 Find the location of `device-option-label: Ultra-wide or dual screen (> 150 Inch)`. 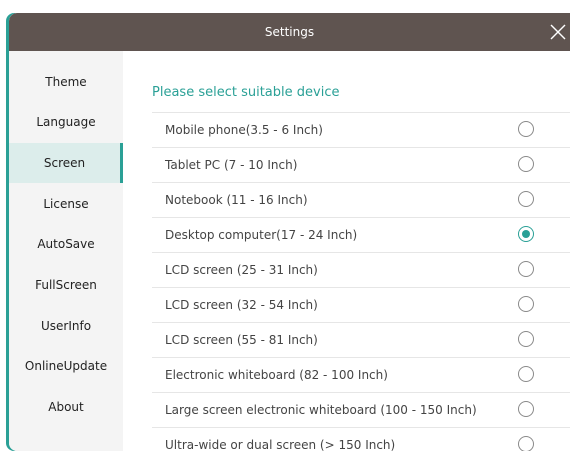

device-option-label: Ultra-wide or dual screen (> 150 Inch) is located at coordinates (280, 444).